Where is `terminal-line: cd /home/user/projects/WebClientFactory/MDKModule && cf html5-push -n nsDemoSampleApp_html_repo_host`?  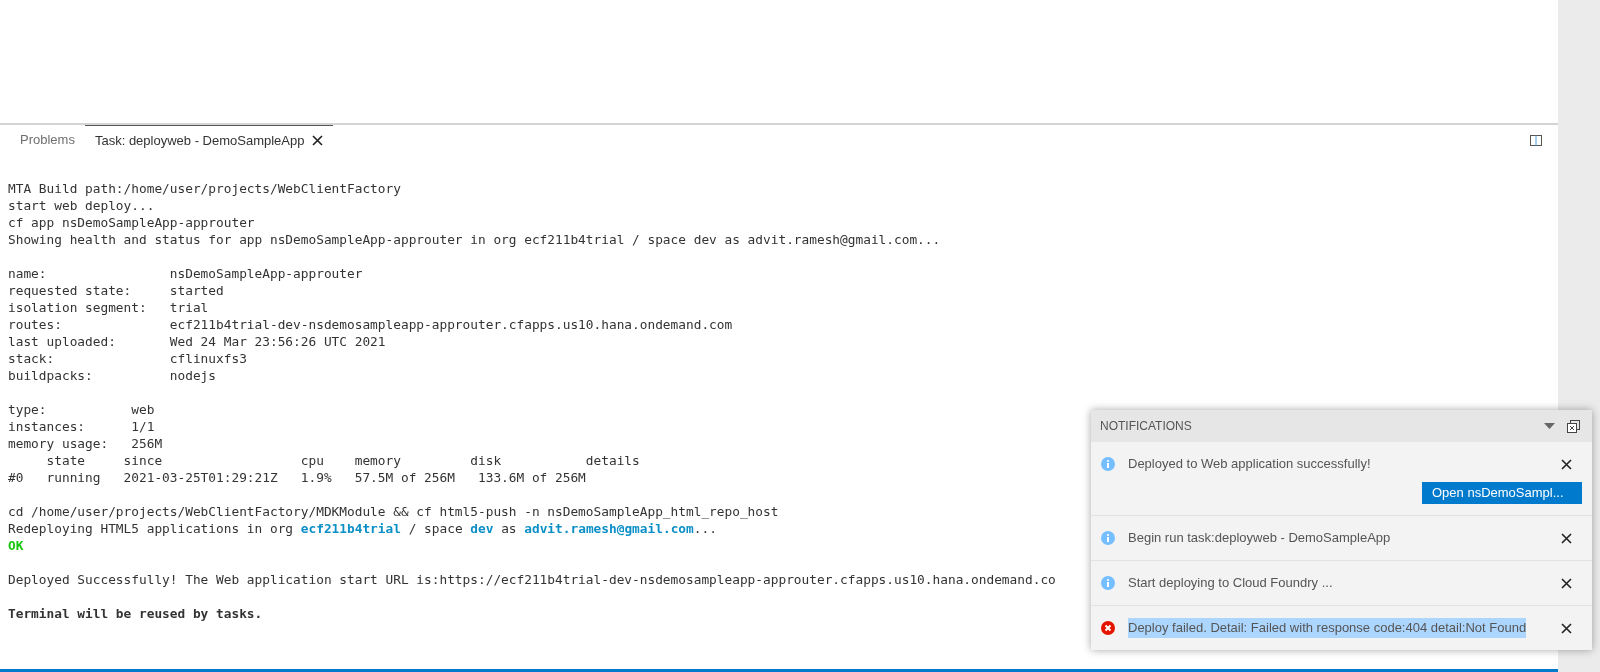 terminal-line: cd /home/user/projects/WebClientFactory/MDKModule && cf html5-push -n nsDemoSampleApp_html_repo_host is located at coordinates (393, 511).